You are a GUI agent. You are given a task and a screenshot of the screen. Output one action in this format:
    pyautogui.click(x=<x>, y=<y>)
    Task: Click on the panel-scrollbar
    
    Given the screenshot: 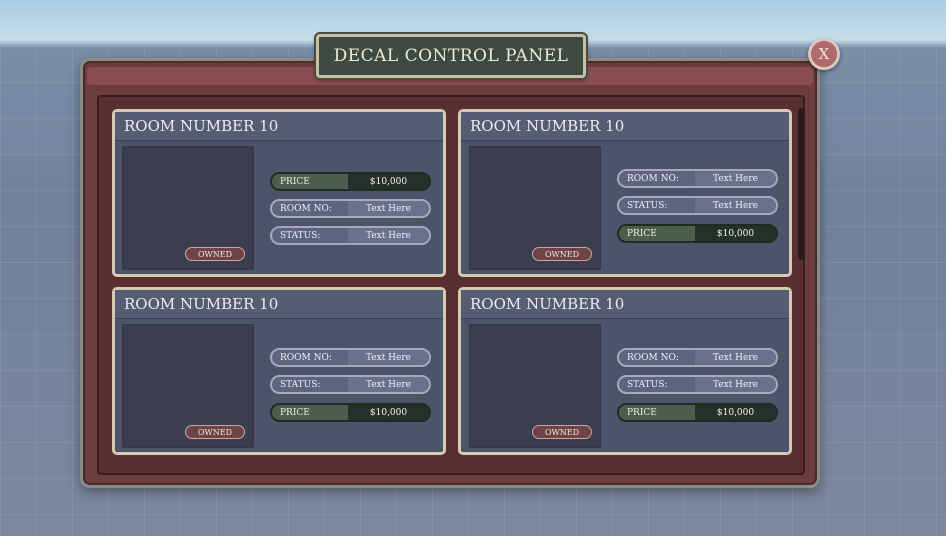 What is the action you would take?
    pyautogui.click(x=801, y=184)
    